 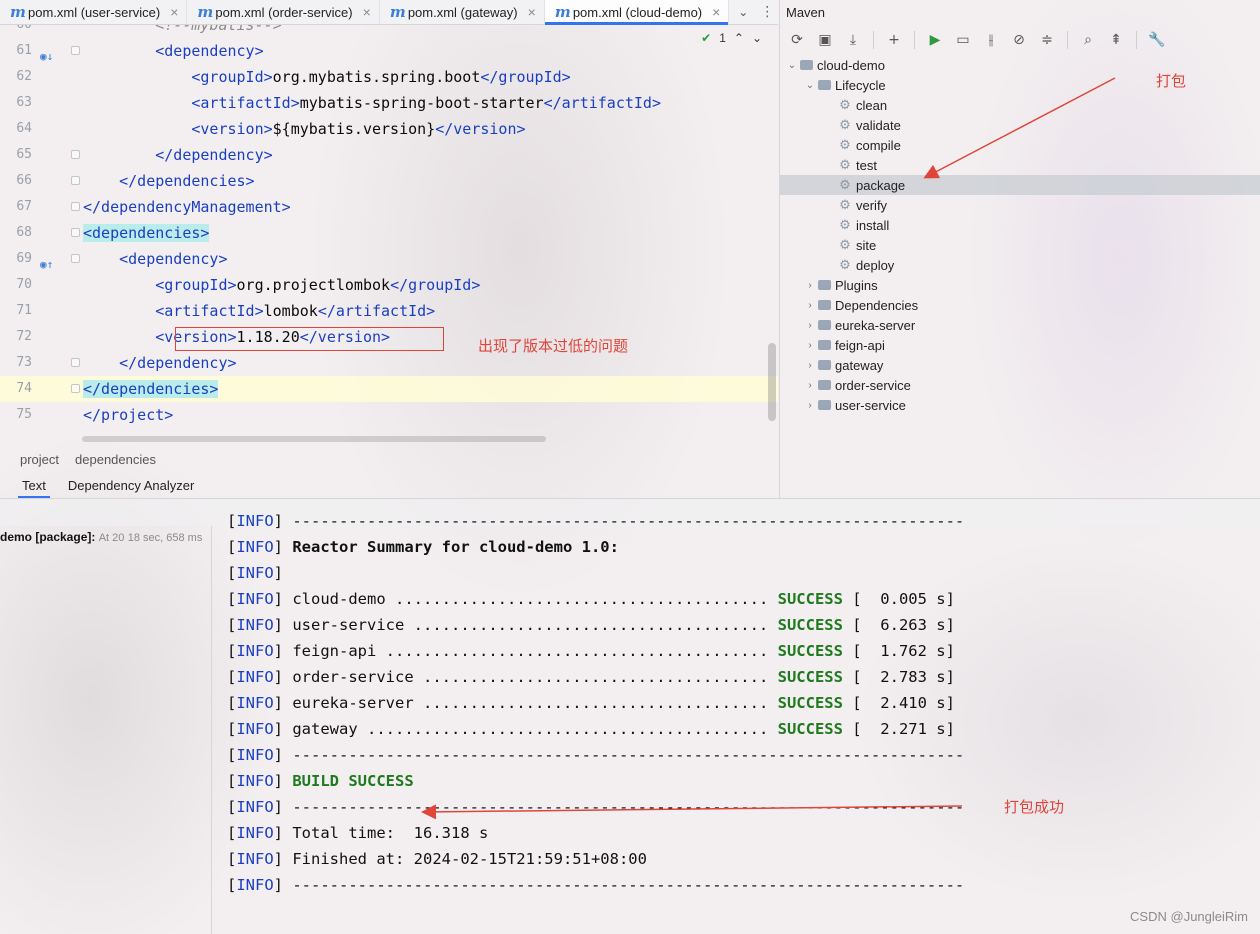 I want to click on finished-at: Finished at: 2024-02-15T21:59:51+08:00, so click(x=469, y=859).